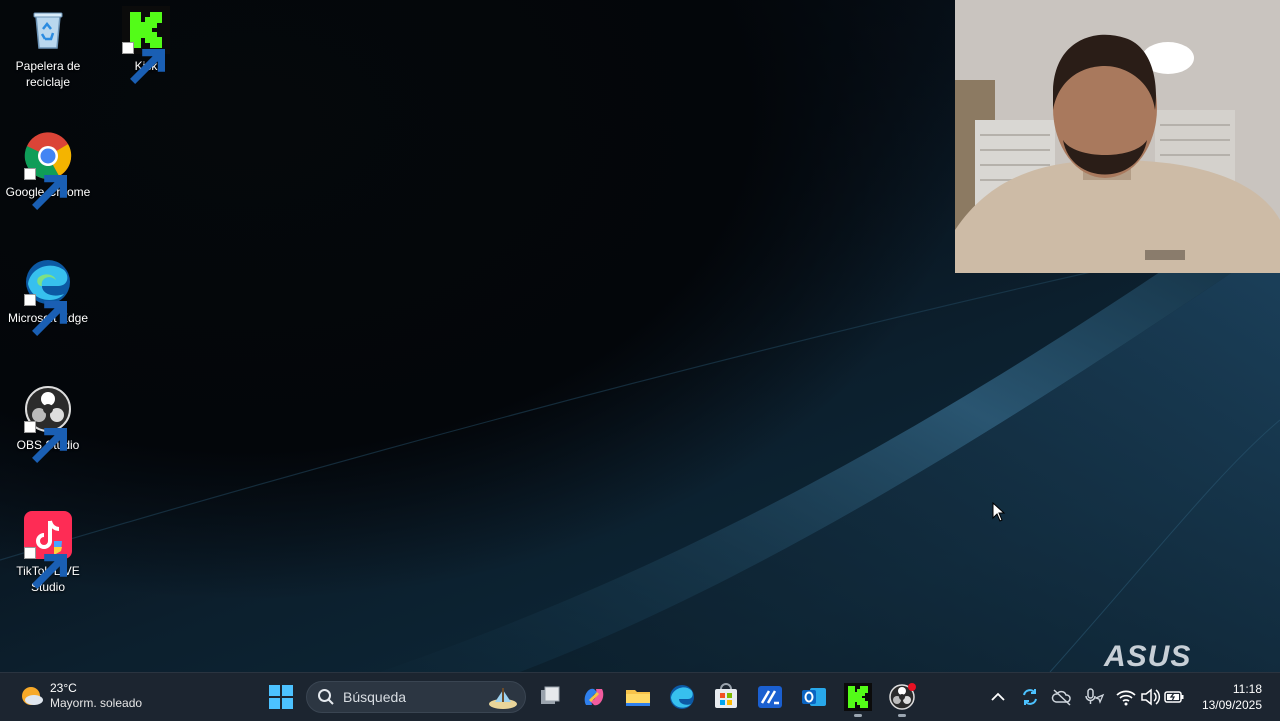 Image resolution: width=1280 pixels, height=721 pixels. I want to click on tray-sync, so click(1030, 697).